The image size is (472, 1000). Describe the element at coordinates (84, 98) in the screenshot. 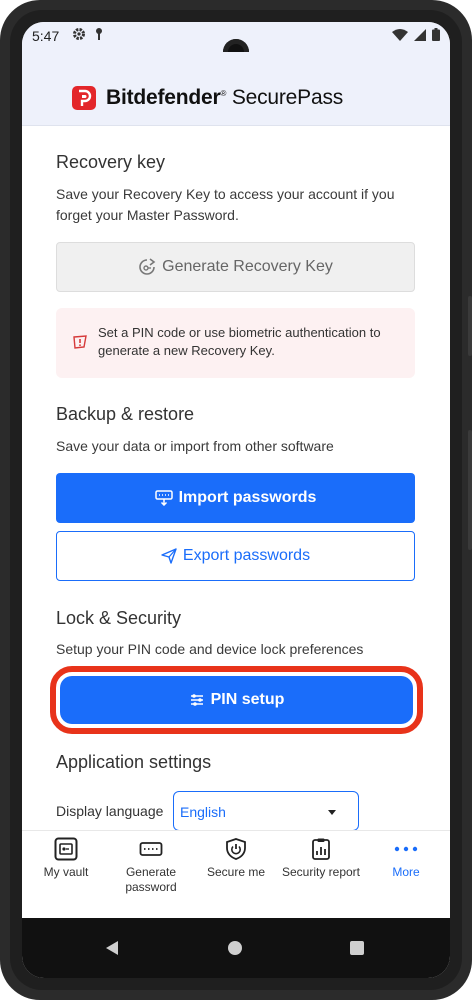

I see `bitdefender-logo-icon` at that location.